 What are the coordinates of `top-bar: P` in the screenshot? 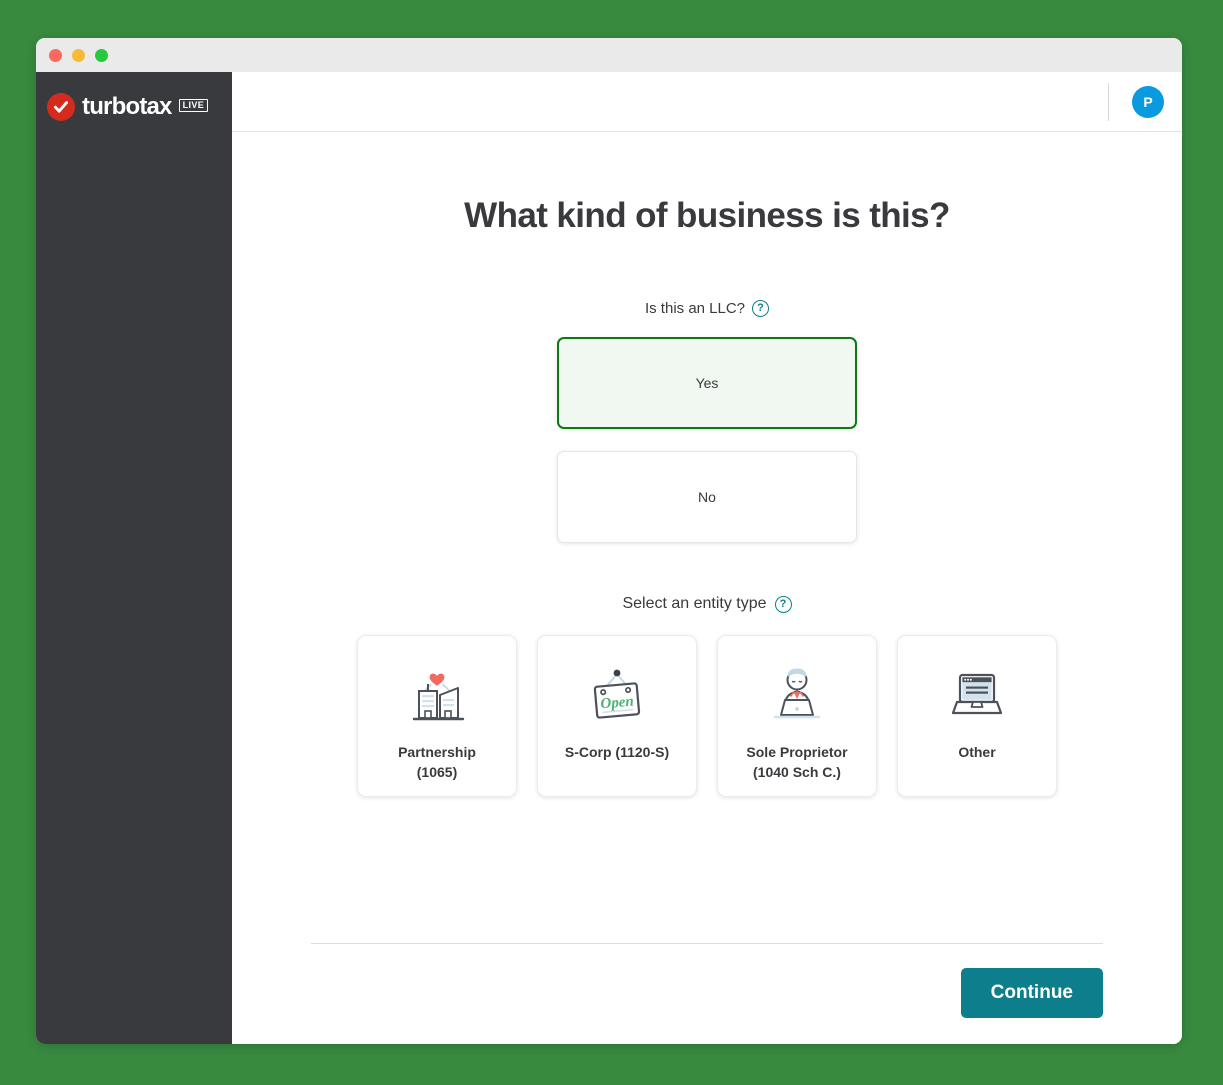 It's located at (707, 102).